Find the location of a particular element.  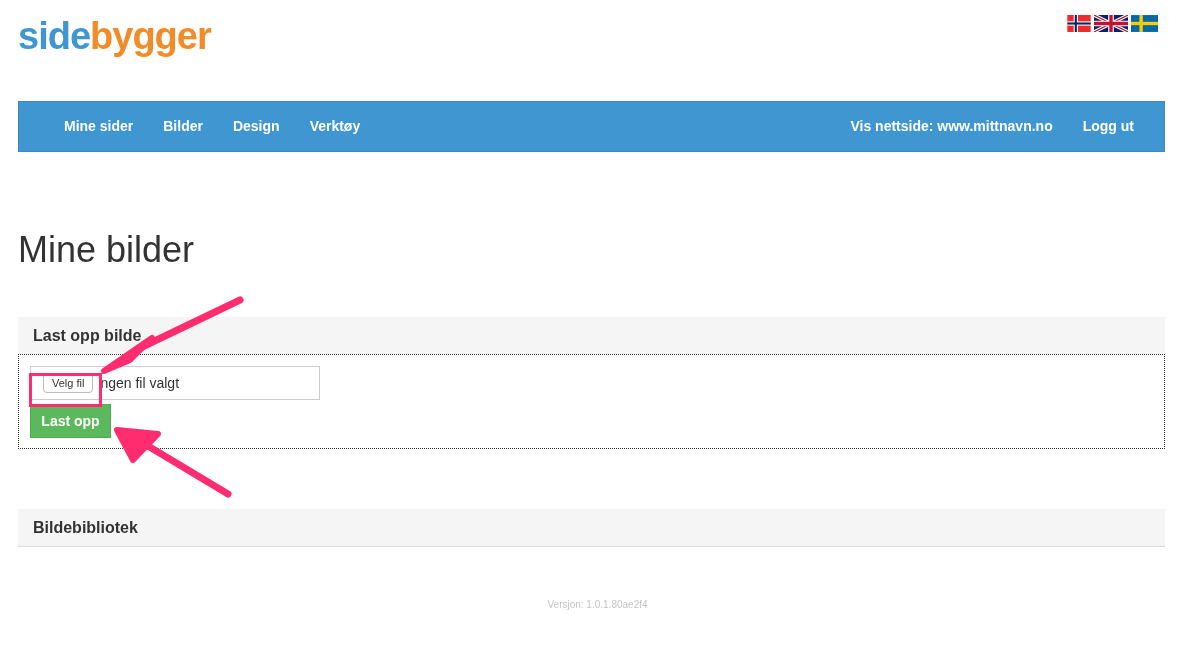

nav-link: Vis nettside: www.mittnavn.no is located at coordinates (936, 126).